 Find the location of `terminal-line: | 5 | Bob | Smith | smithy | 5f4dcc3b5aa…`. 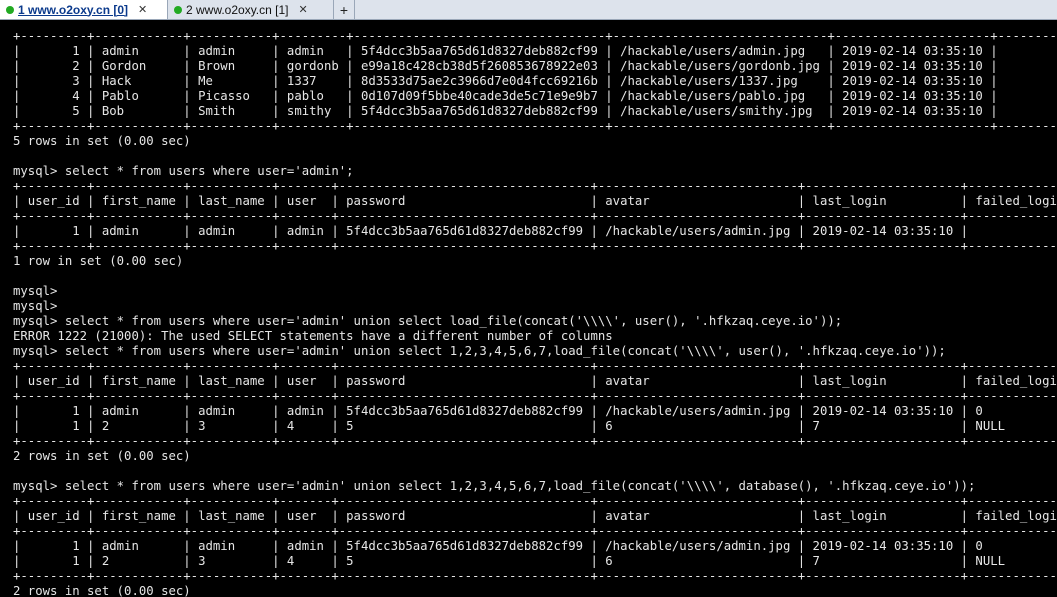

terminal-line: | 5 | Bob | Smith | smithy | 5f4dcc3b5aa… is located at coordinates (535, 111).